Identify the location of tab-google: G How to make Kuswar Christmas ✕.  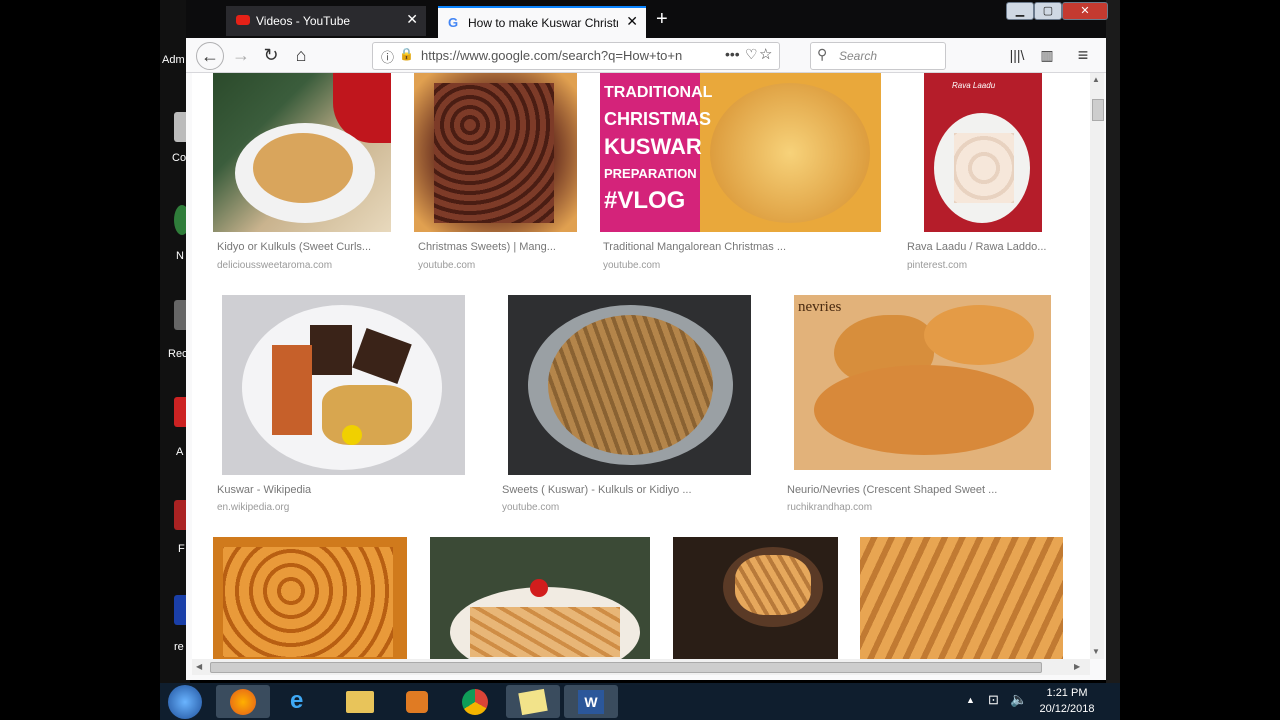
(542, 22).